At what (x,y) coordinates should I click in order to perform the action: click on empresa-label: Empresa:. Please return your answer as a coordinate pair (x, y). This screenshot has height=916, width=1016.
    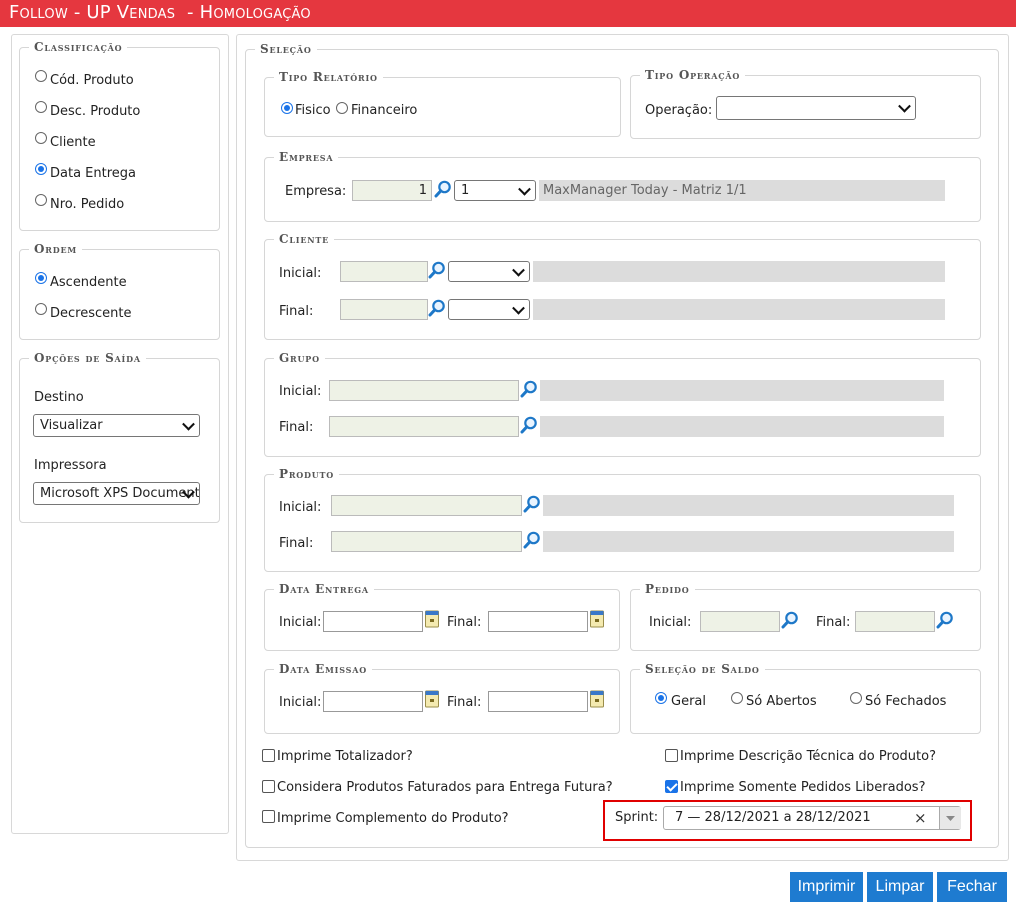
    Looking at the image, I should click on (316, 191).